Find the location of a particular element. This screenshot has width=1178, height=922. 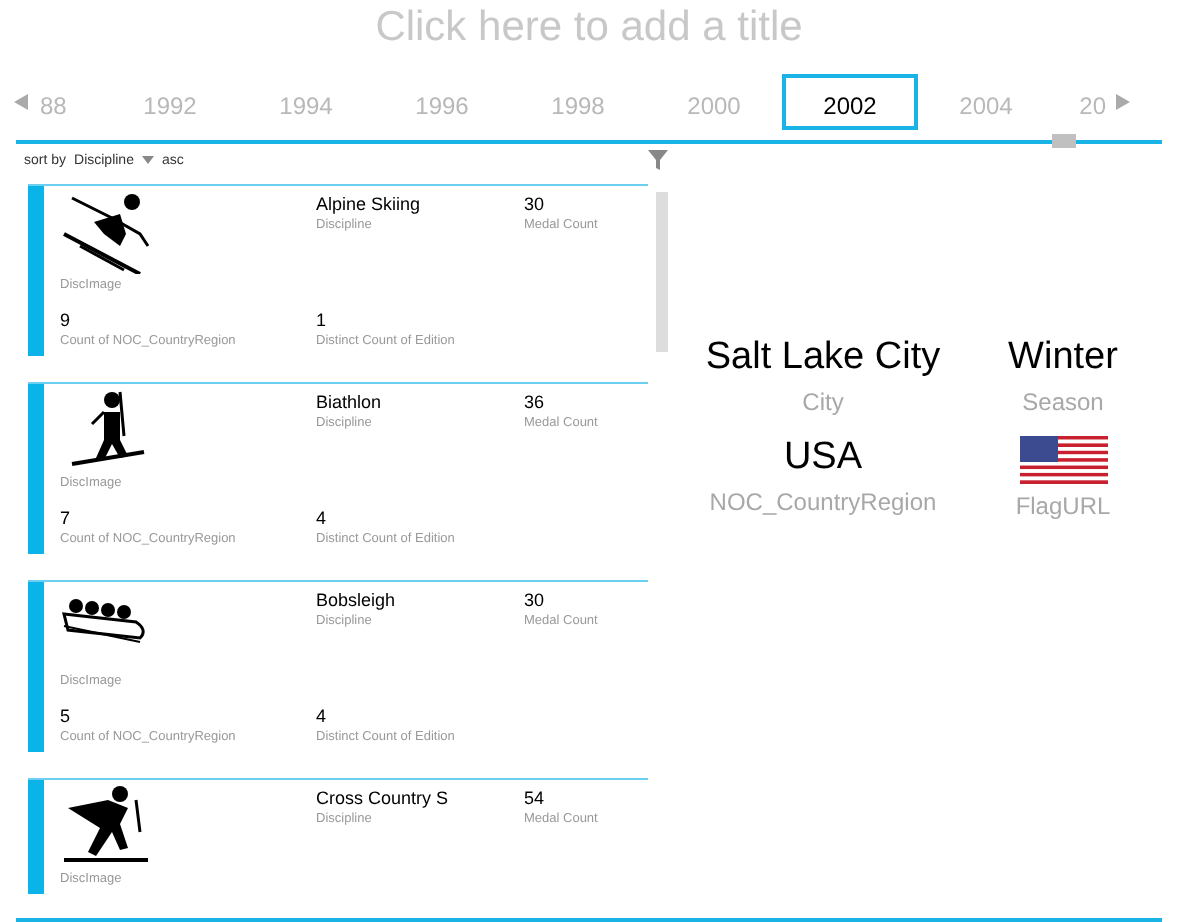

field-value: 1 is located at coordinates (321, 320).